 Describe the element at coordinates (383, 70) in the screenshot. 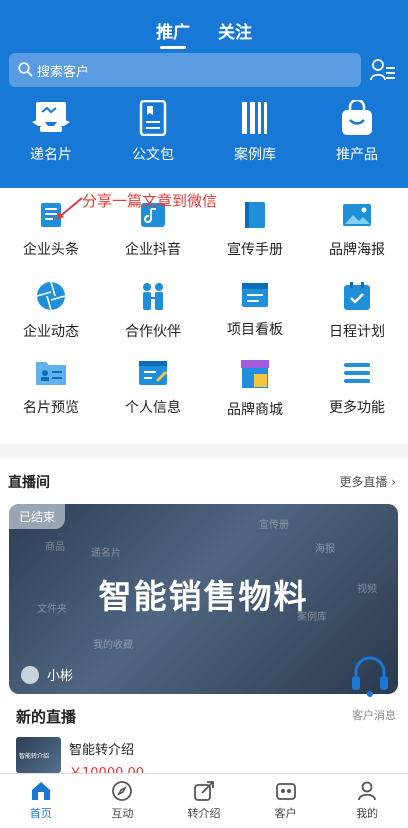

I see `user-list-icon` at that location.